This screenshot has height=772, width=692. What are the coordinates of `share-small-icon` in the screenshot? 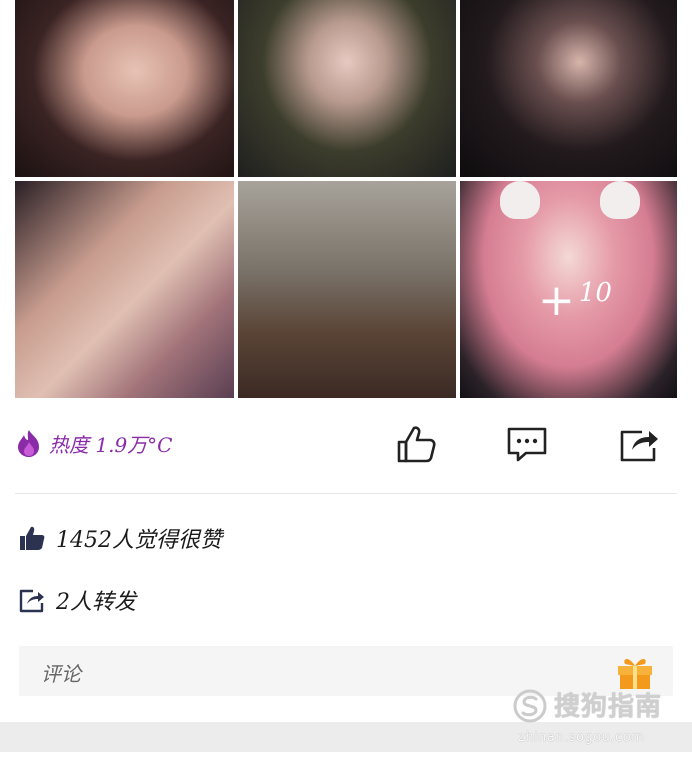 It's located at (31, 601).